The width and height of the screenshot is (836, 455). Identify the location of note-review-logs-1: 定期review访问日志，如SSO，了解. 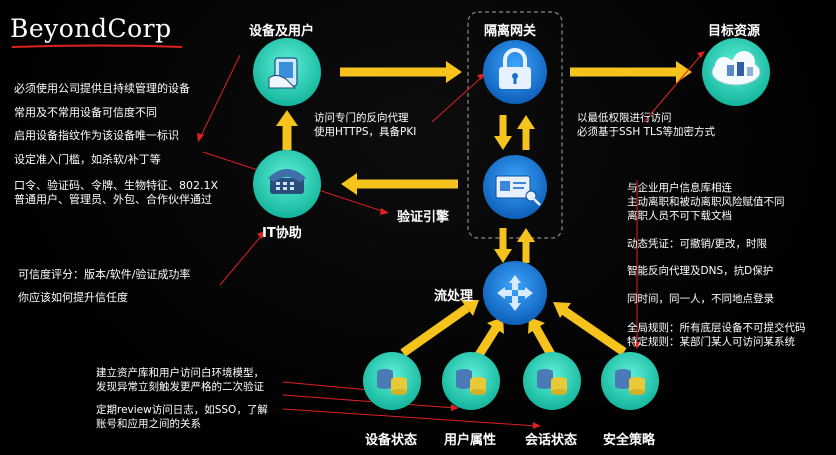
(182, 410).